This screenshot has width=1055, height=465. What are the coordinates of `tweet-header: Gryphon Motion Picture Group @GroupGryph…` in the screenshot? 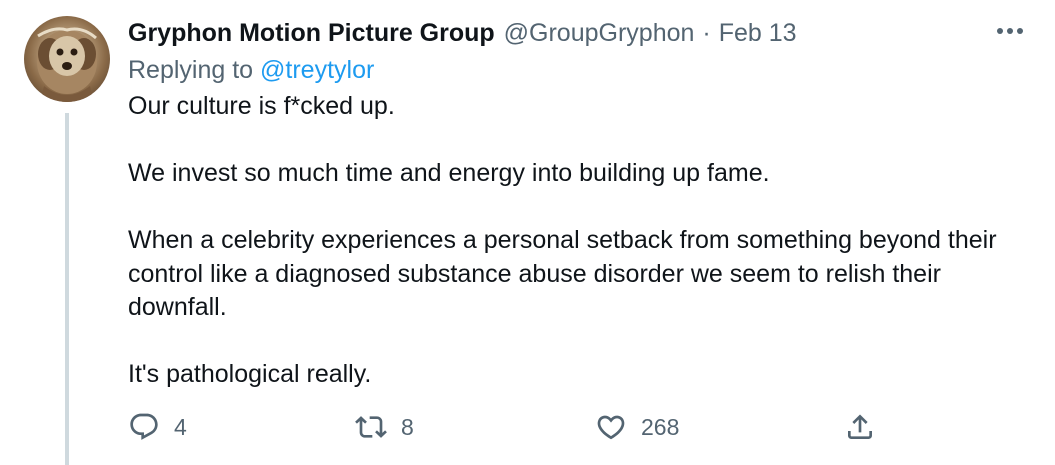 It's located at (462, 33).